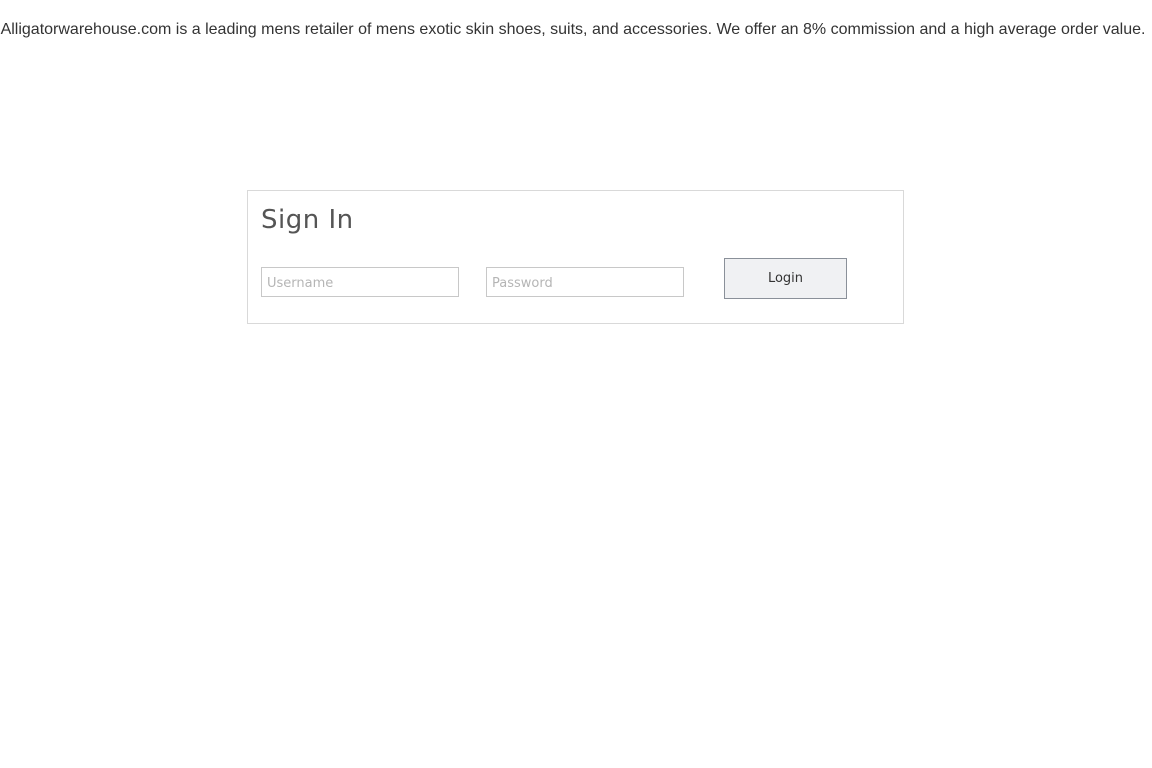 This screenshot has height=768, width=1152. Describe the element at coordinates (575, 257) in the screenshot. I see `signin-form: Sign In Login` at that location.